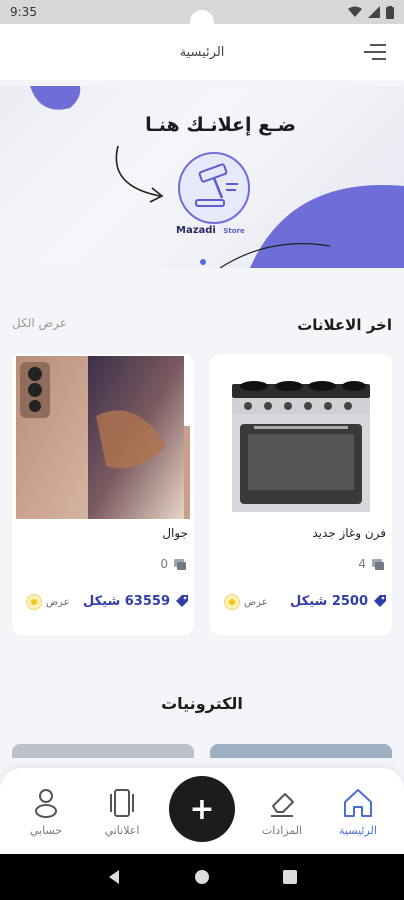 The height and width of the screenshot is (900, 404). I want to click on latest-ads-header: اخر الاعلانات عرض الكل, so click(202, 326).